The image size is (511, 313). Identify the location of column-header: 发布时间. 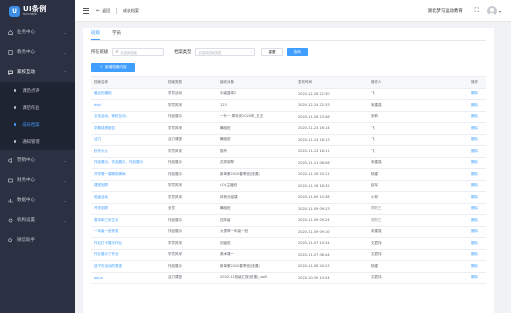
(305, 81).